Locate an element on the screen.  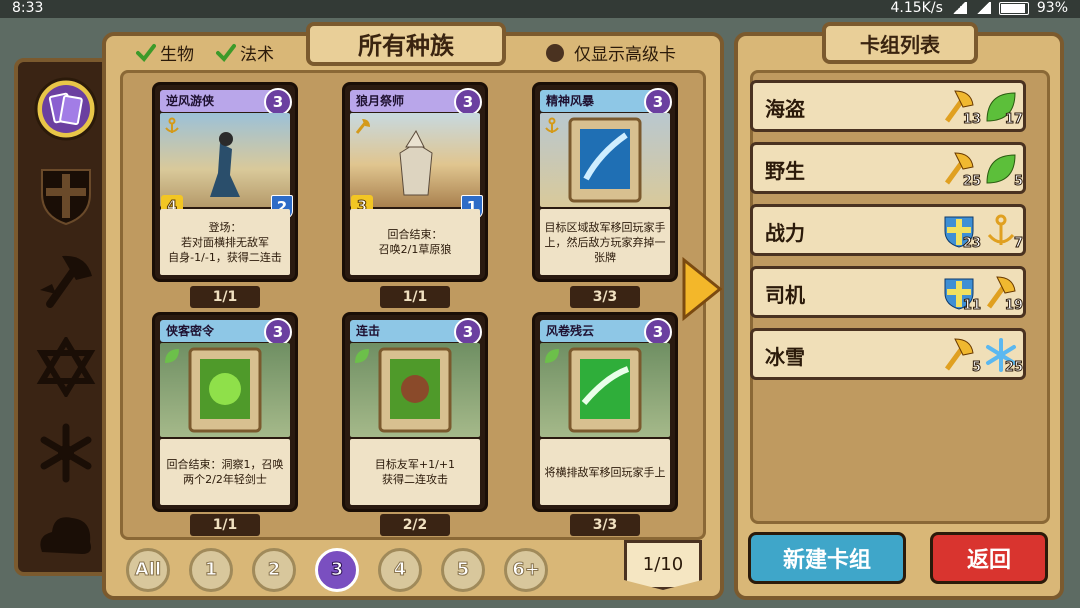
card-name: 精神风暴 is located at coordinates (599, 101).